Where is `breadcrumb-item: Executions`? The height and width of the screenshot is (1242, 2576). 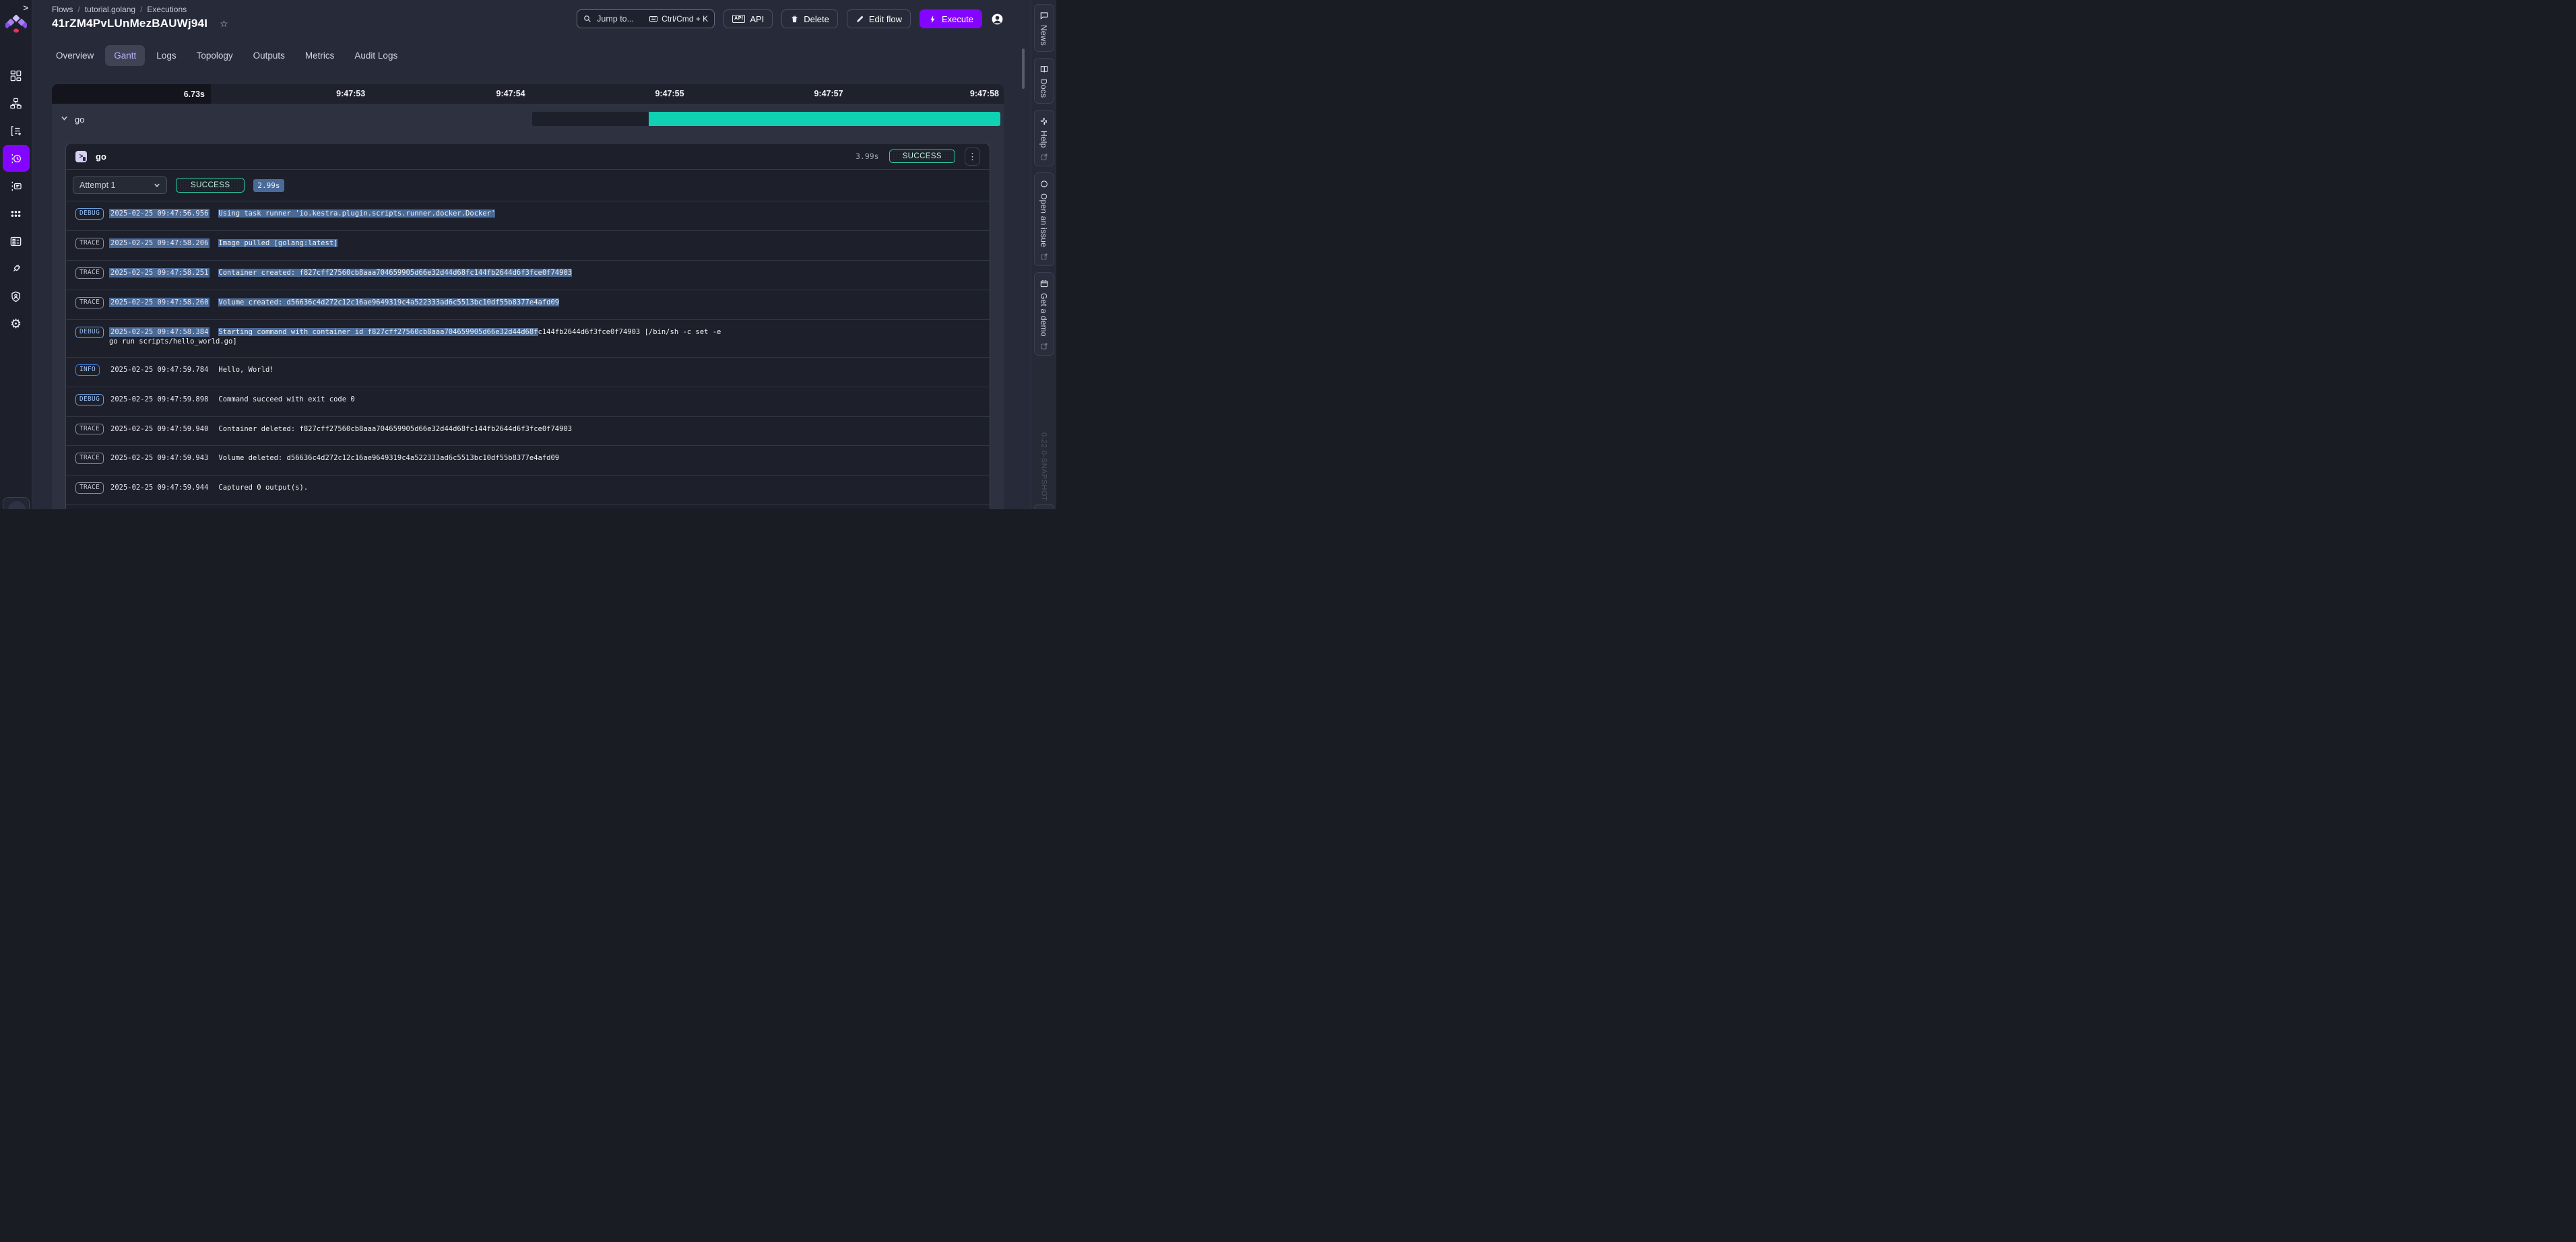 breadcrumb-item: Executions is located at coordinates (167, 9).